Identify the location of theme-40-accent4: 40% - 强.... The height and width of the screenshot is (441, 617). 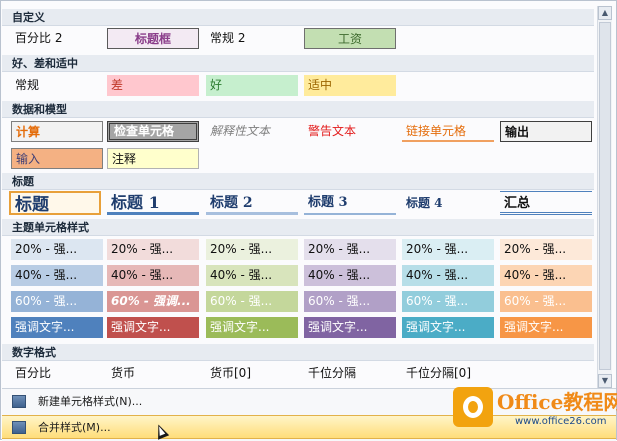
(350, 275).